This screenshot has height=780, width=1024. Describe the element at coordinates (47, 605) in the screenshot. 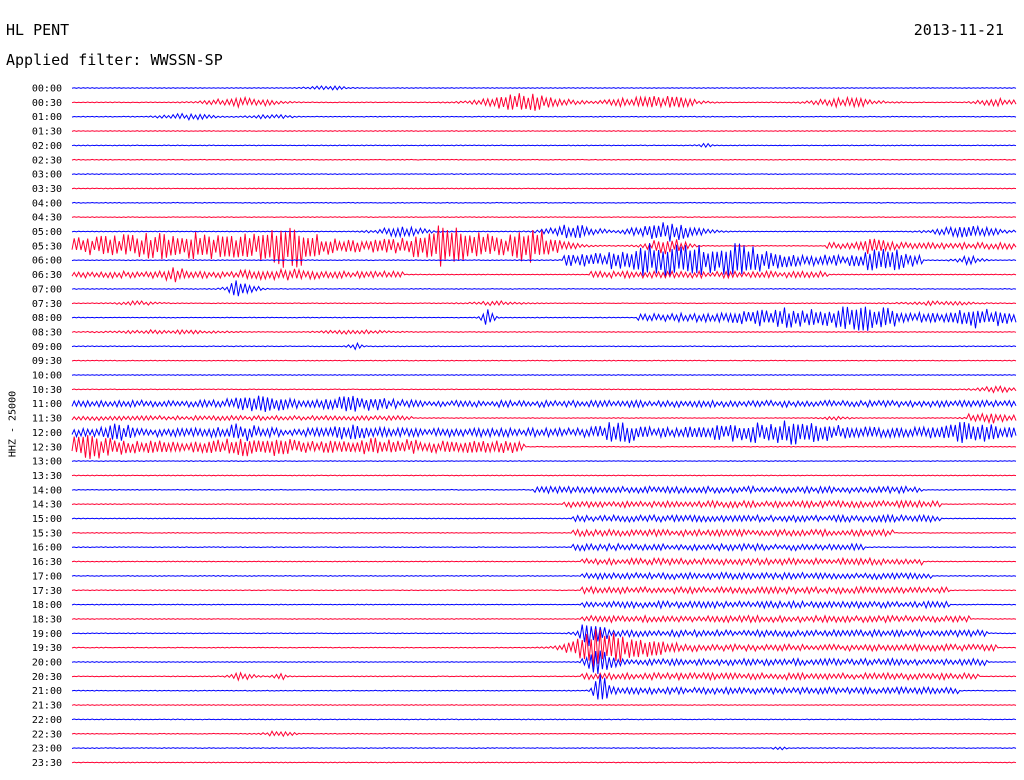

I see `time-tick-label: 18:00` at that location.